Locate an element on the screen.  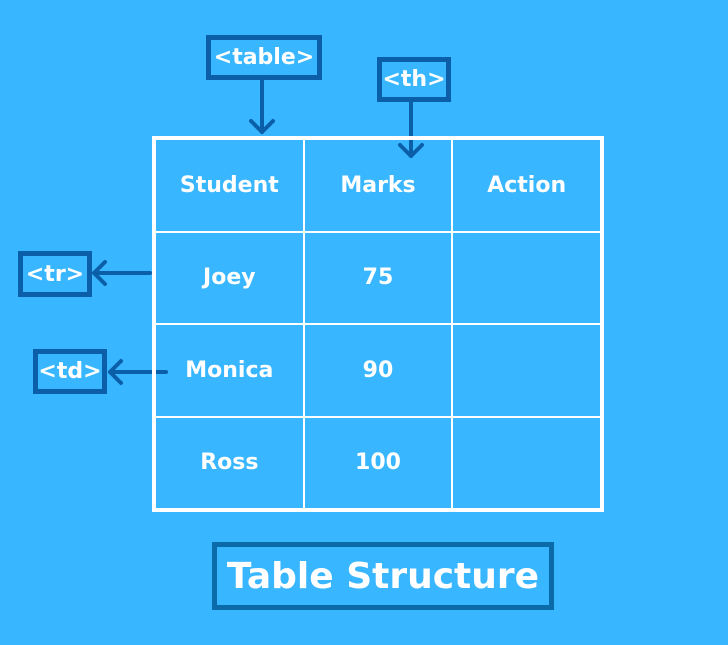
tr-arrow-icon is located at coordinates (122, 273).